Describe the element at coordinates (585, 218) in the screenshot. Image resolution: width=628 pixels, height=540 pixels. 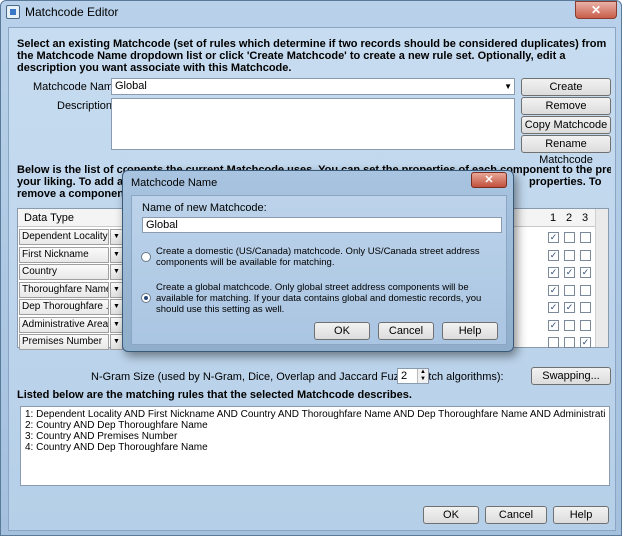
I see `column-header-3: 3` at that location.